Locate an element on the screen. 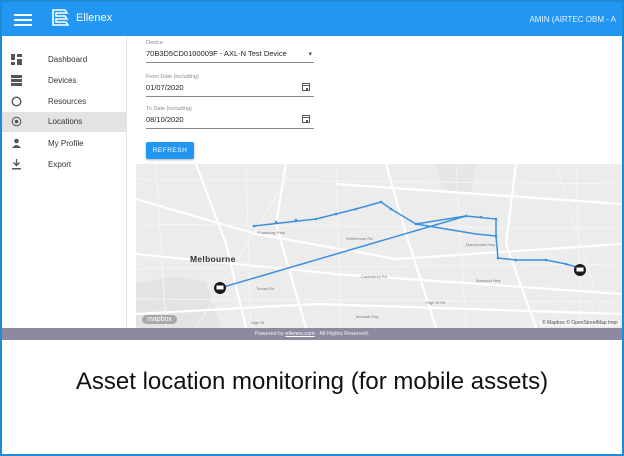 Image resolution: width=624 pixels, height=456 pixels. top-app-bar: Ellenex AMIN (AIRTEC OBM - A is located at coordinates (312, 19).